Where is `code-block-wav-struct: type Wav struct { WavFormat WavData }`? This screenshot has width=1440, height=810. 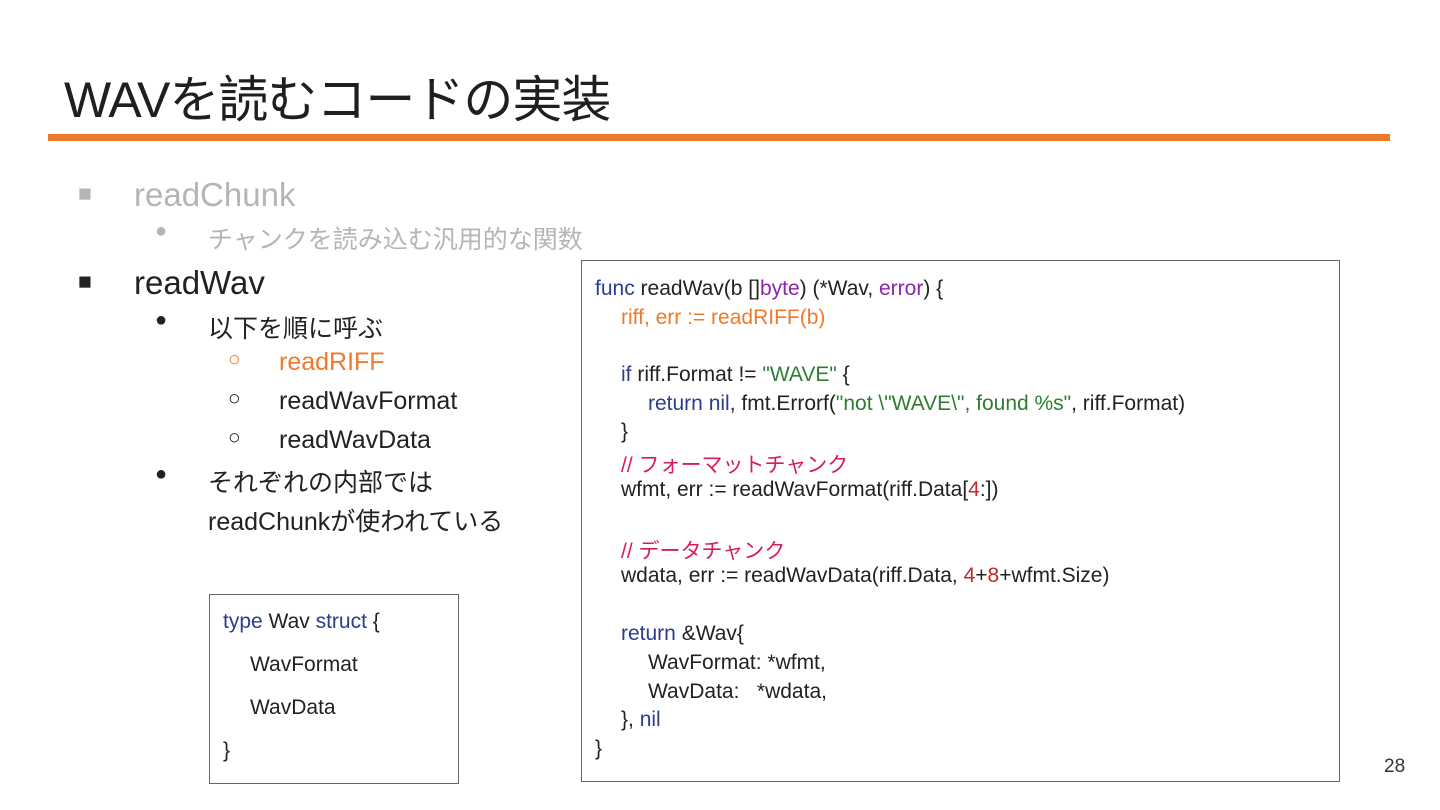
code-block-wav-struct: type Wav struct { WavFormat WavData } is located at coordinates (334, 689).